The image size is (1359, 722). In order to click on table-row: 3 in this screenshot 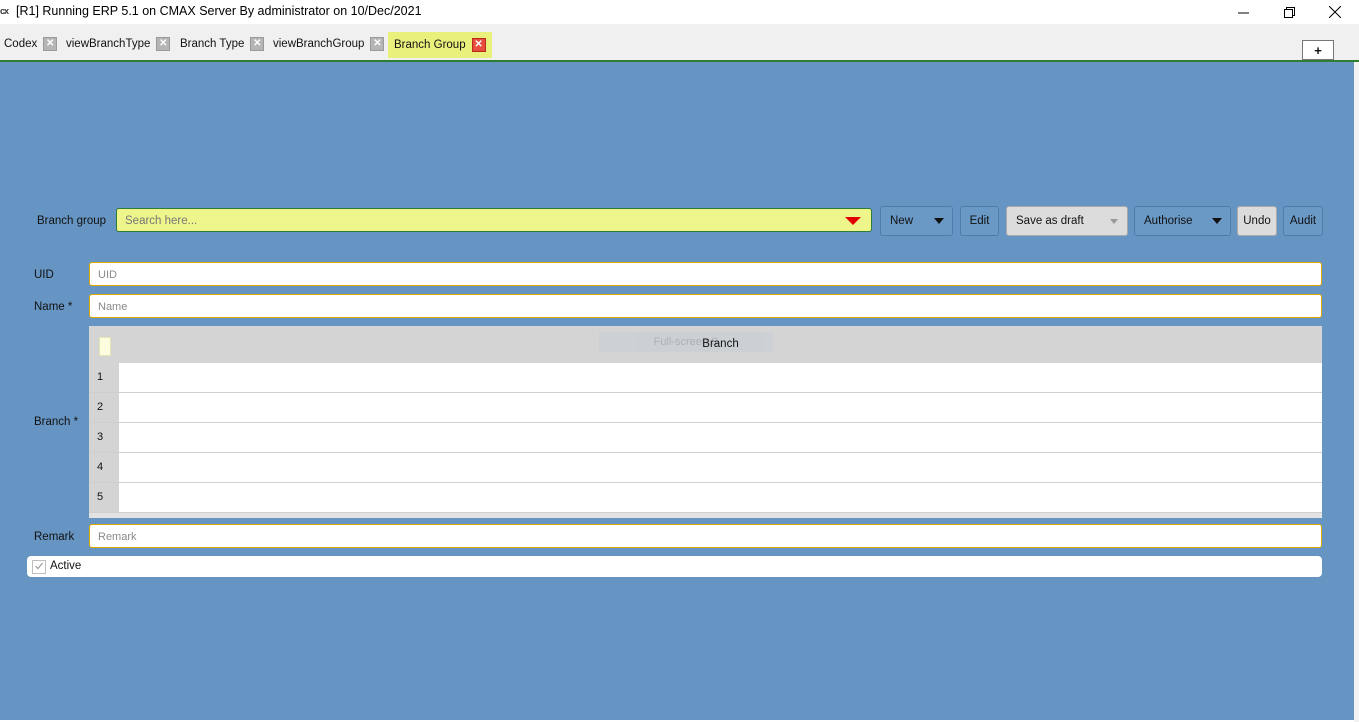, I will do `click(705, 438)`.